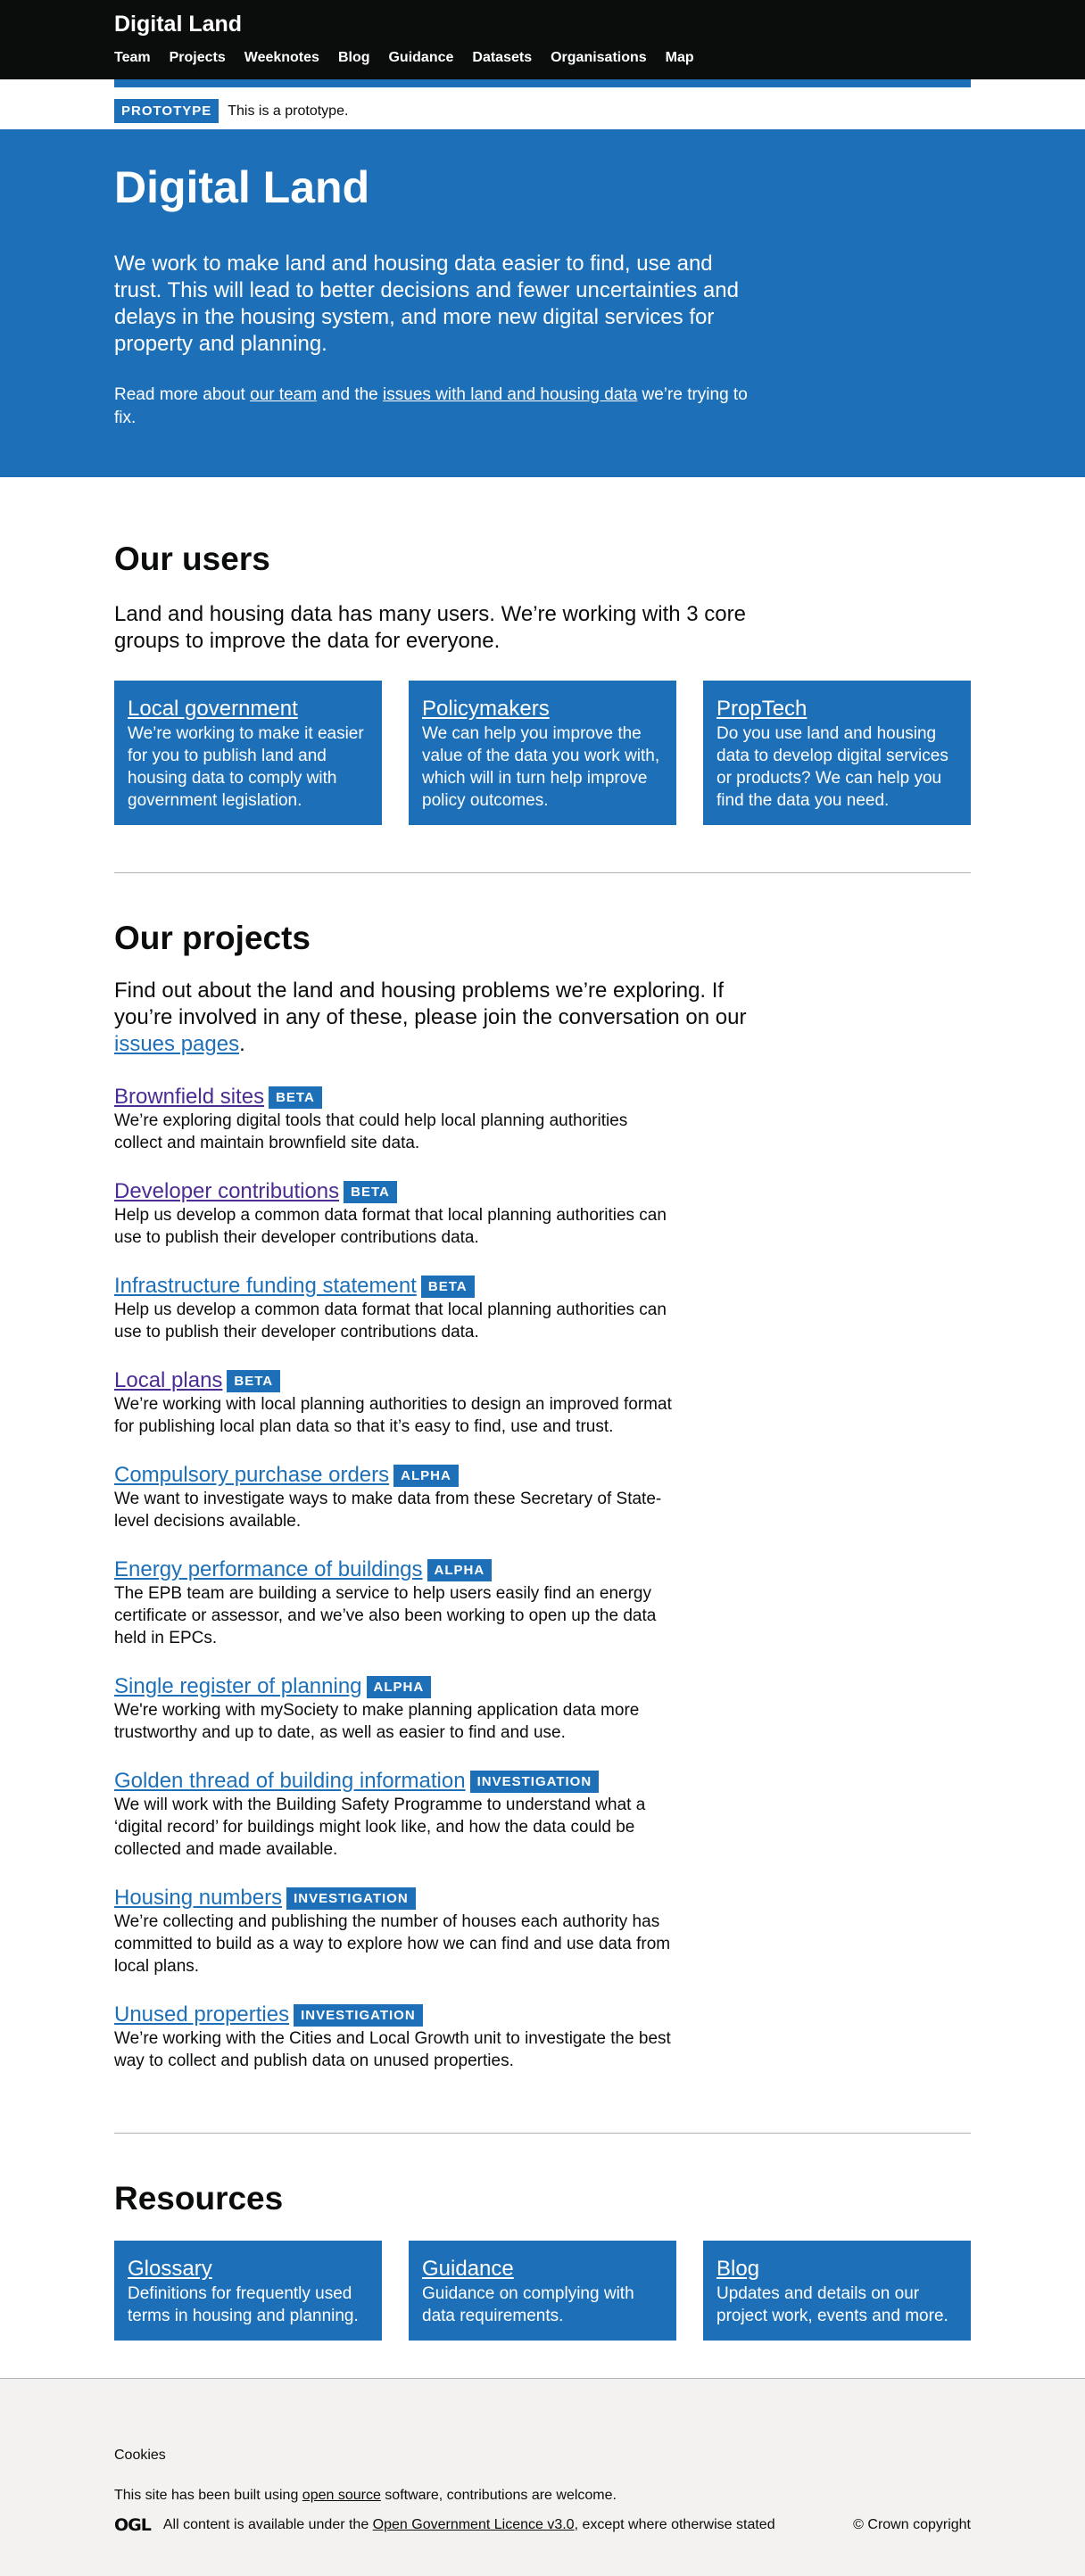 This screenshot has height=2576, width=1085. Describe the element at coordinates (290, 1782) in the screenshot. I see `project-link: Golden thread of building information` at that location.